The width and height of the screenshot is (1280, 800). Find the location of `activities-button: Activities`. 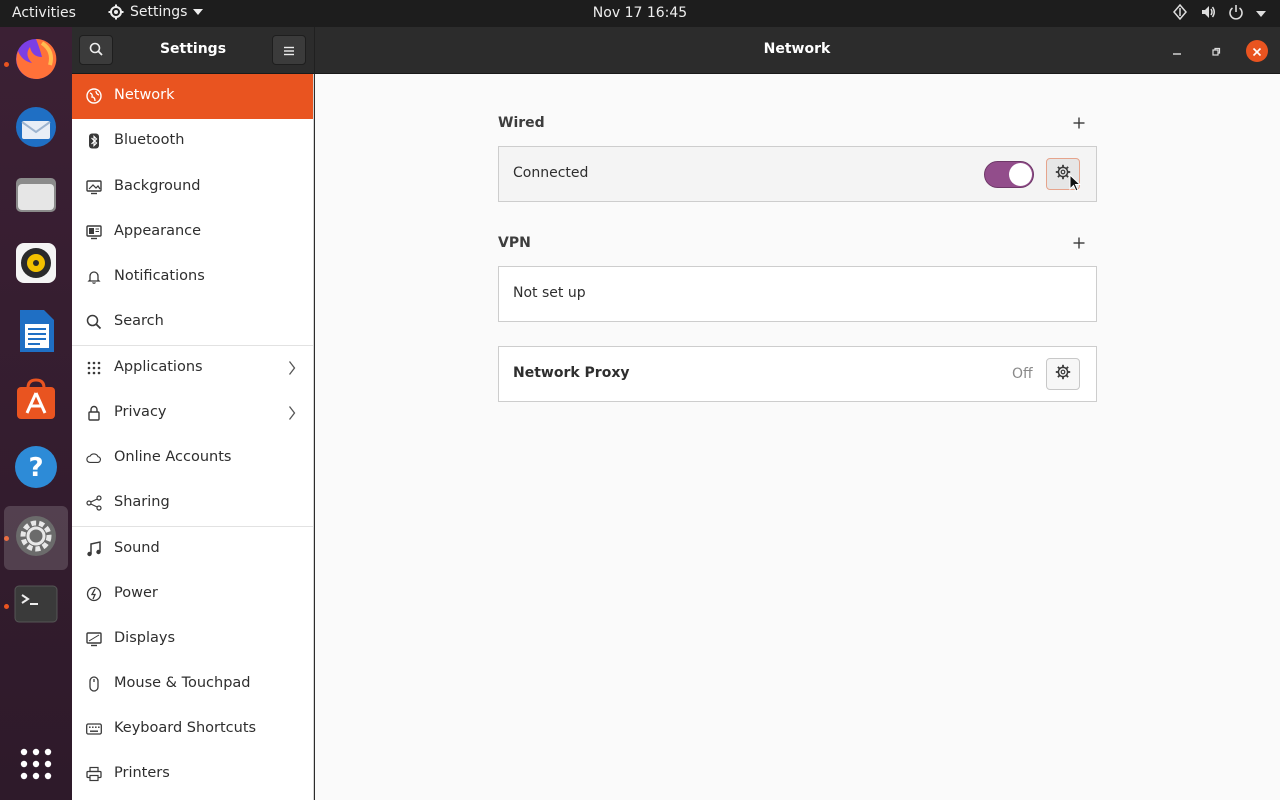

activities-button: Activities is located at coordinates (44, 13).